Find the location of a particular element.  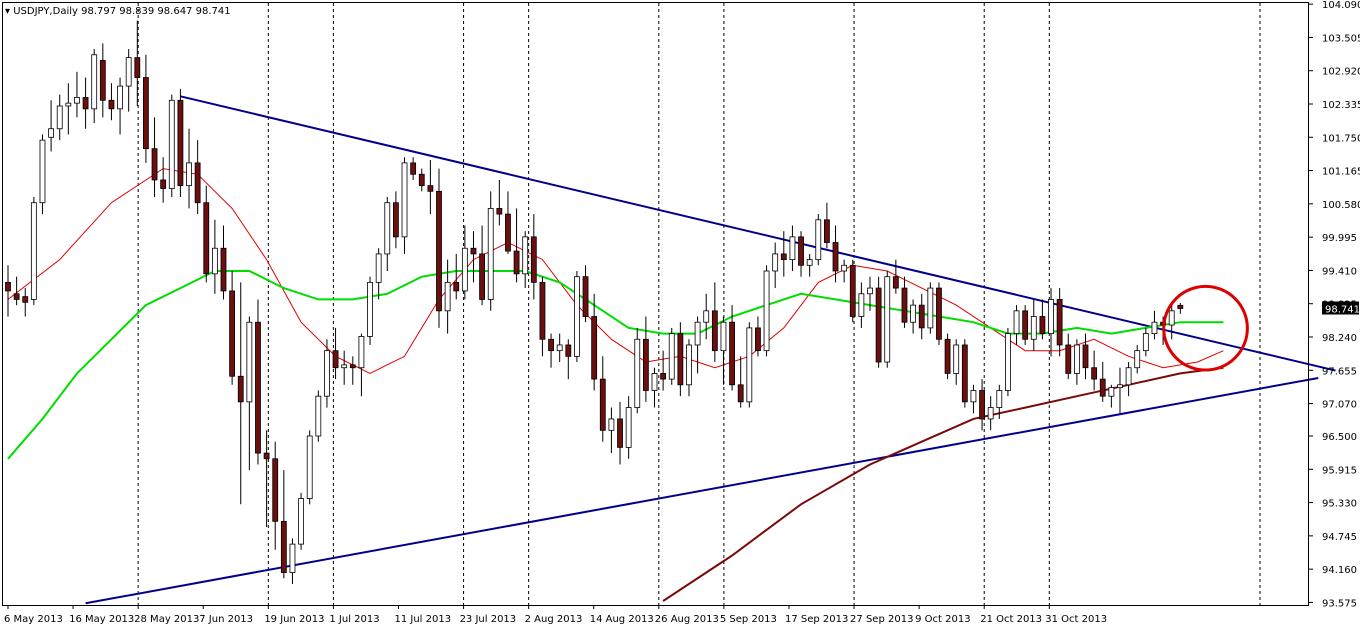

y-tick-label: 102.335 is located at coordinates (1341, 105).